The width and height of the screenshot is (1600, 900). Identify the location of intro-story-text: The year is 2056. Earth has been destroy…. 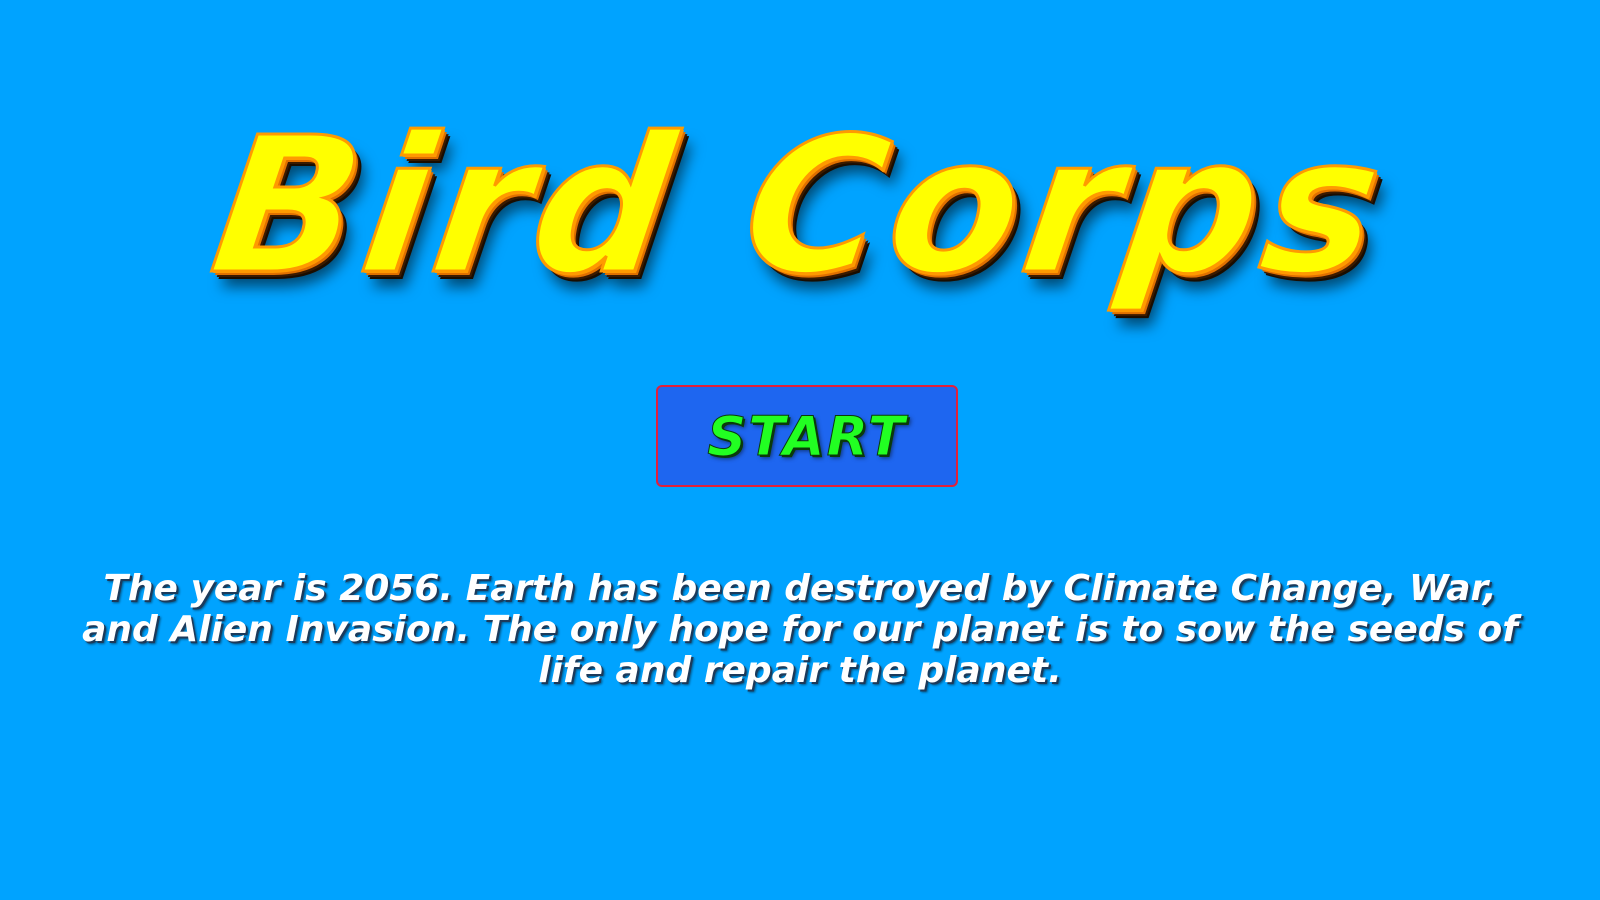
(800, 629).